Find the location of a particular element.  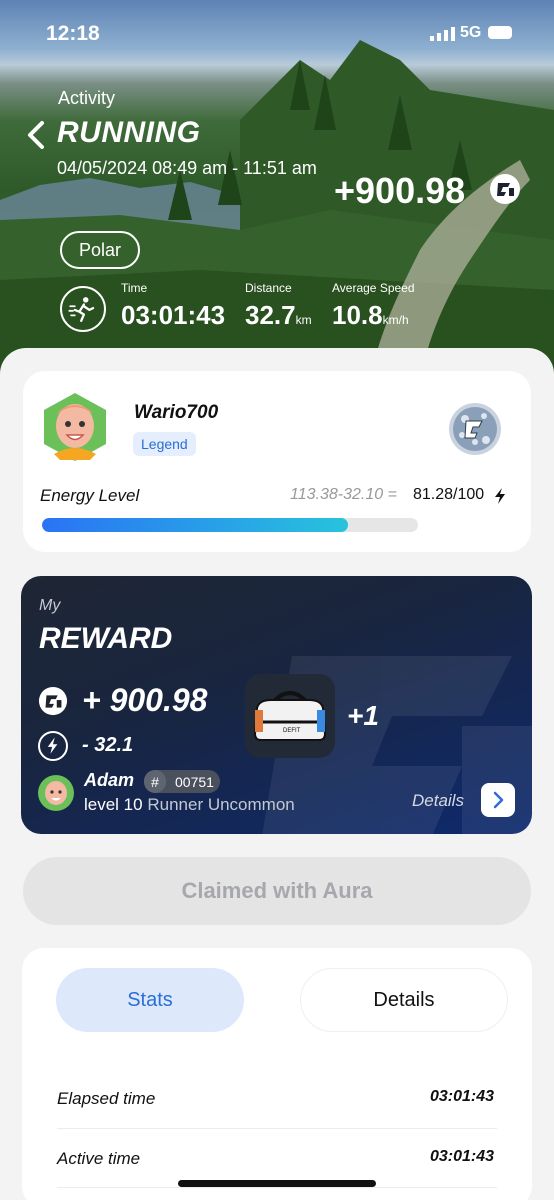

signal-icon is located at coordinates (442, 34).